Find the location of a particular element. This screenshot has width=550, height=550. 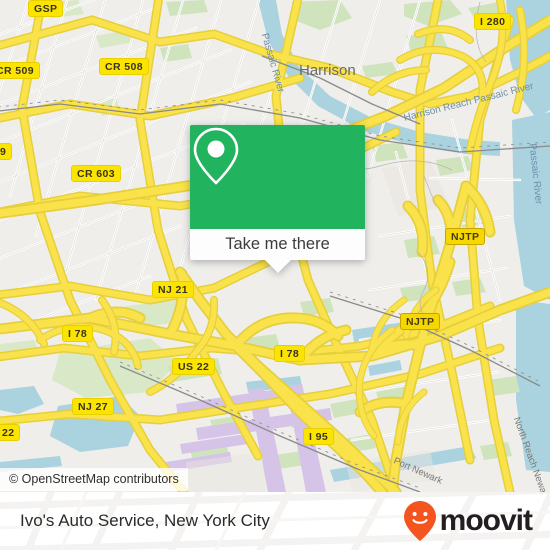

location-pin-icon is located at coordinates (216, 156).